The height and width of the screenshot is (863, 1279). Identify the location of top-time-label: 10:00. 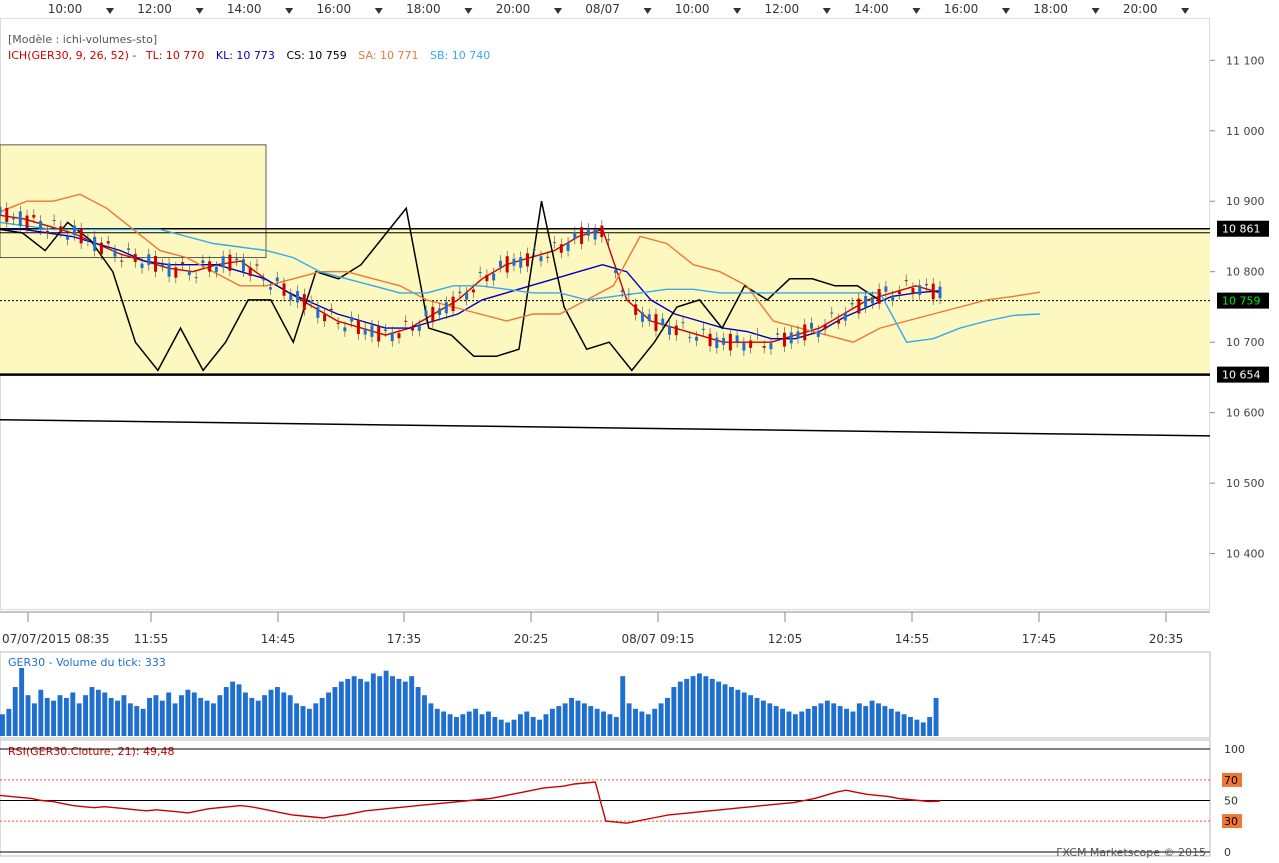
(692, 9).